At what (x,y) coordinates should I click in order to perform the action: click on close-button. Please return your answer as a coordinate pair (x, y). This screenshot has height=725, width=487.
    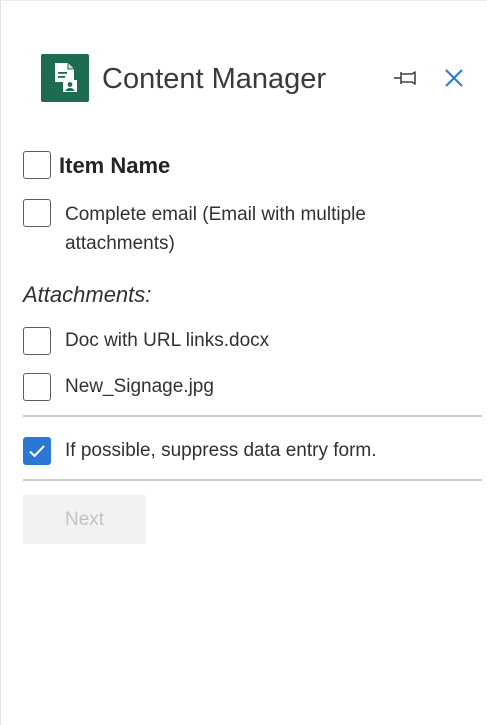
    Looking at the image, I should click on (454, 78).